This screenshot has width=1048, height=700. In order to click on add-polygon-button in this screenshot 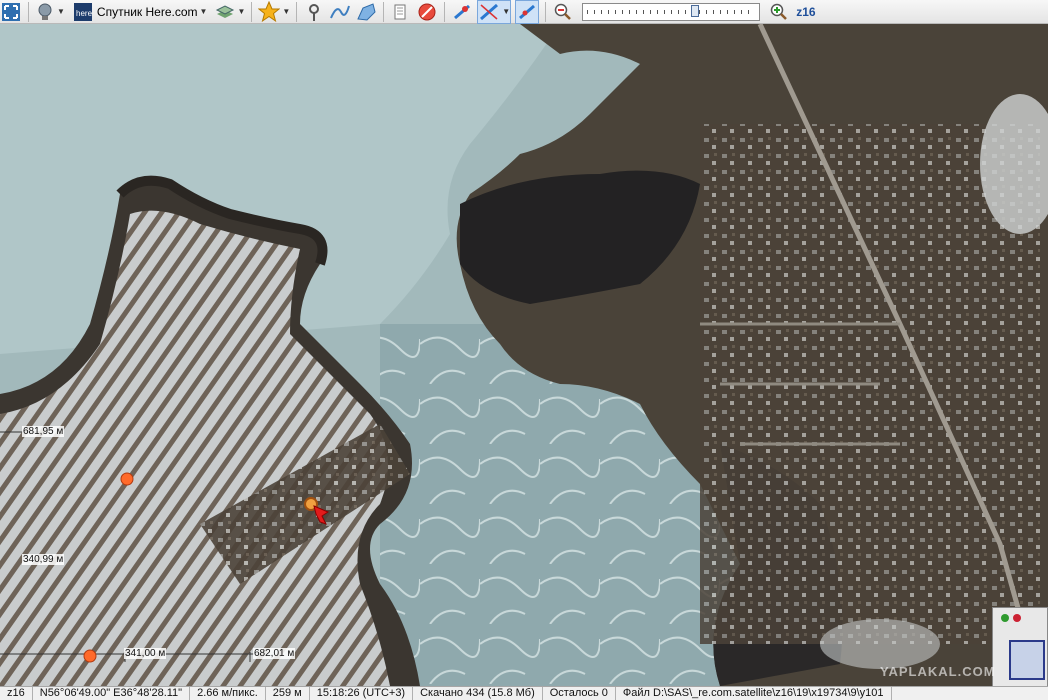, I will do `click(366, 12)`.